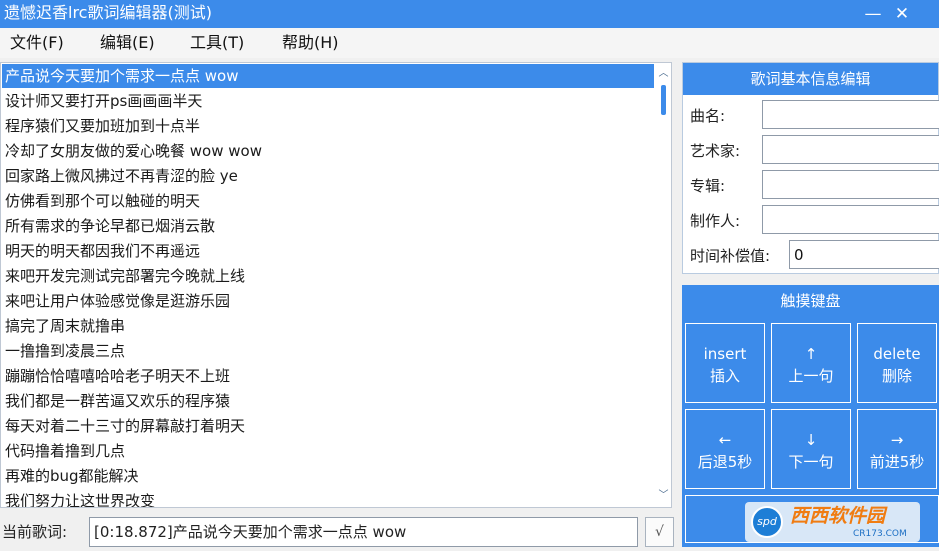  I want to click on arrow-left-icon: ←, so click(725, 440).